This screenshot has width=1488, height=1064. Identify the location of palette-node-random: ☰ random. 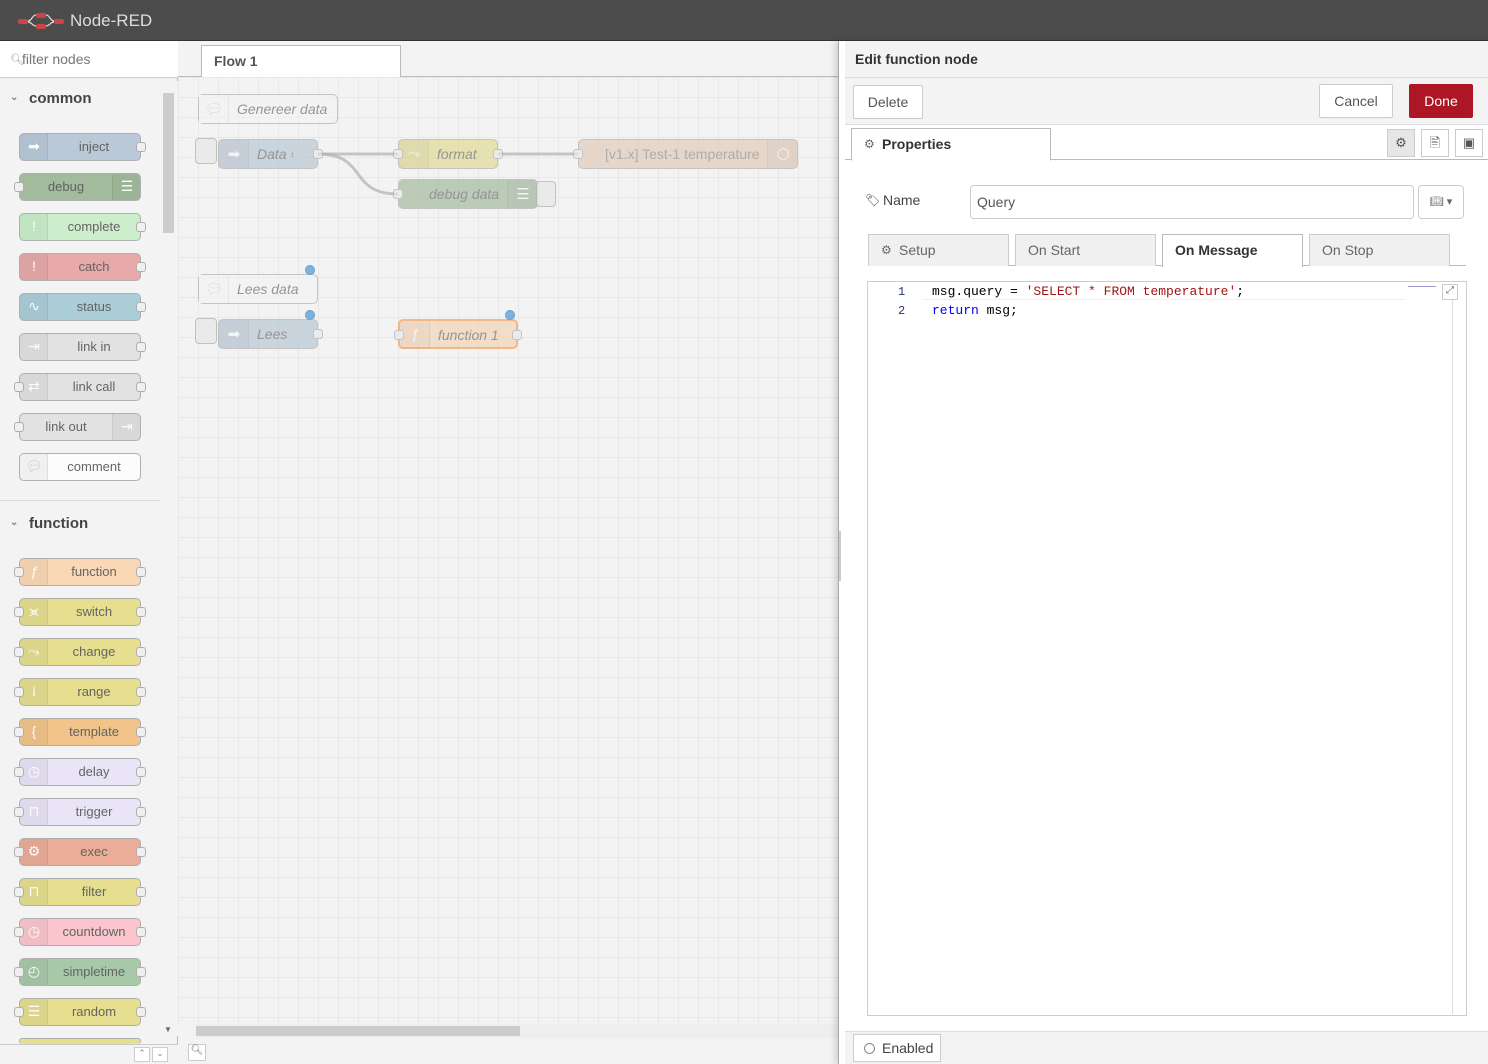
(80, 1012).